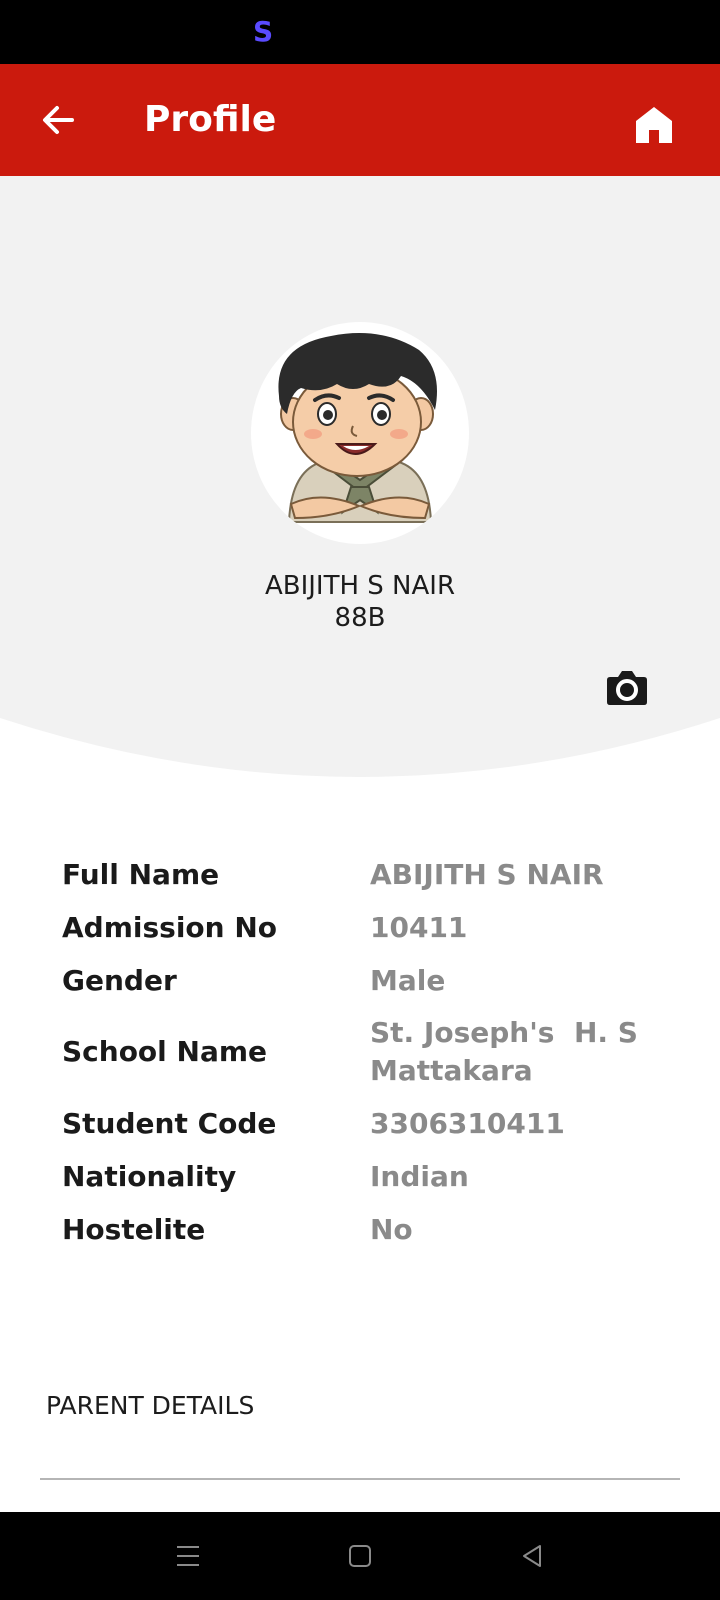  What do you see at coordinates (360, 618) in the screenshot?
I see `student-class: 88B` at bounding box center [360, 618].